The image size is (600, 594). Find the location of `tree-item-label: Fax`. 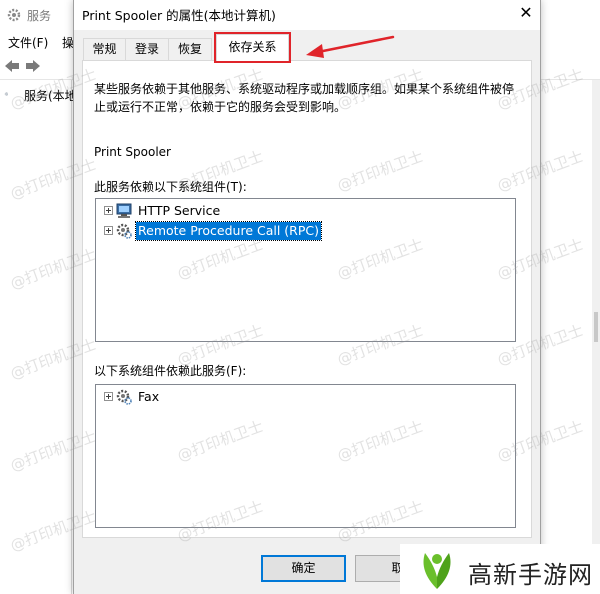

tree-item-label: Fax is located at coordinates (148, 397).